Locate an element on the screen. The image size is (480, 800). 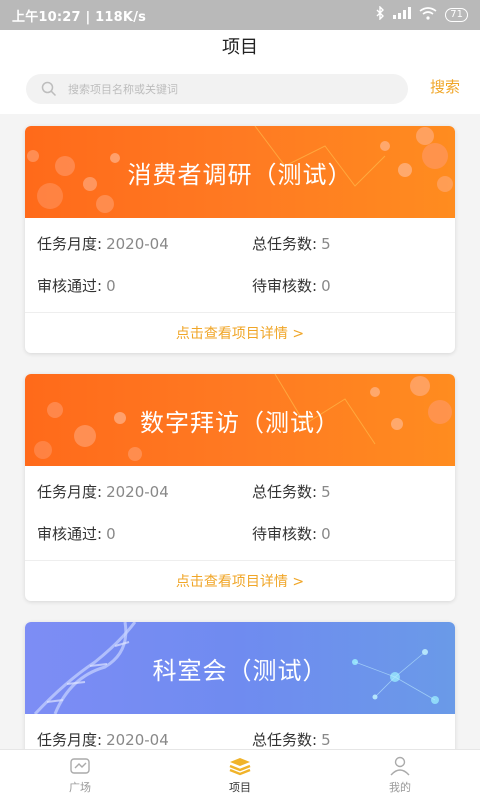
bottom-tab-bar: 广场 项目 我的 is located at coordinates (240, 774).